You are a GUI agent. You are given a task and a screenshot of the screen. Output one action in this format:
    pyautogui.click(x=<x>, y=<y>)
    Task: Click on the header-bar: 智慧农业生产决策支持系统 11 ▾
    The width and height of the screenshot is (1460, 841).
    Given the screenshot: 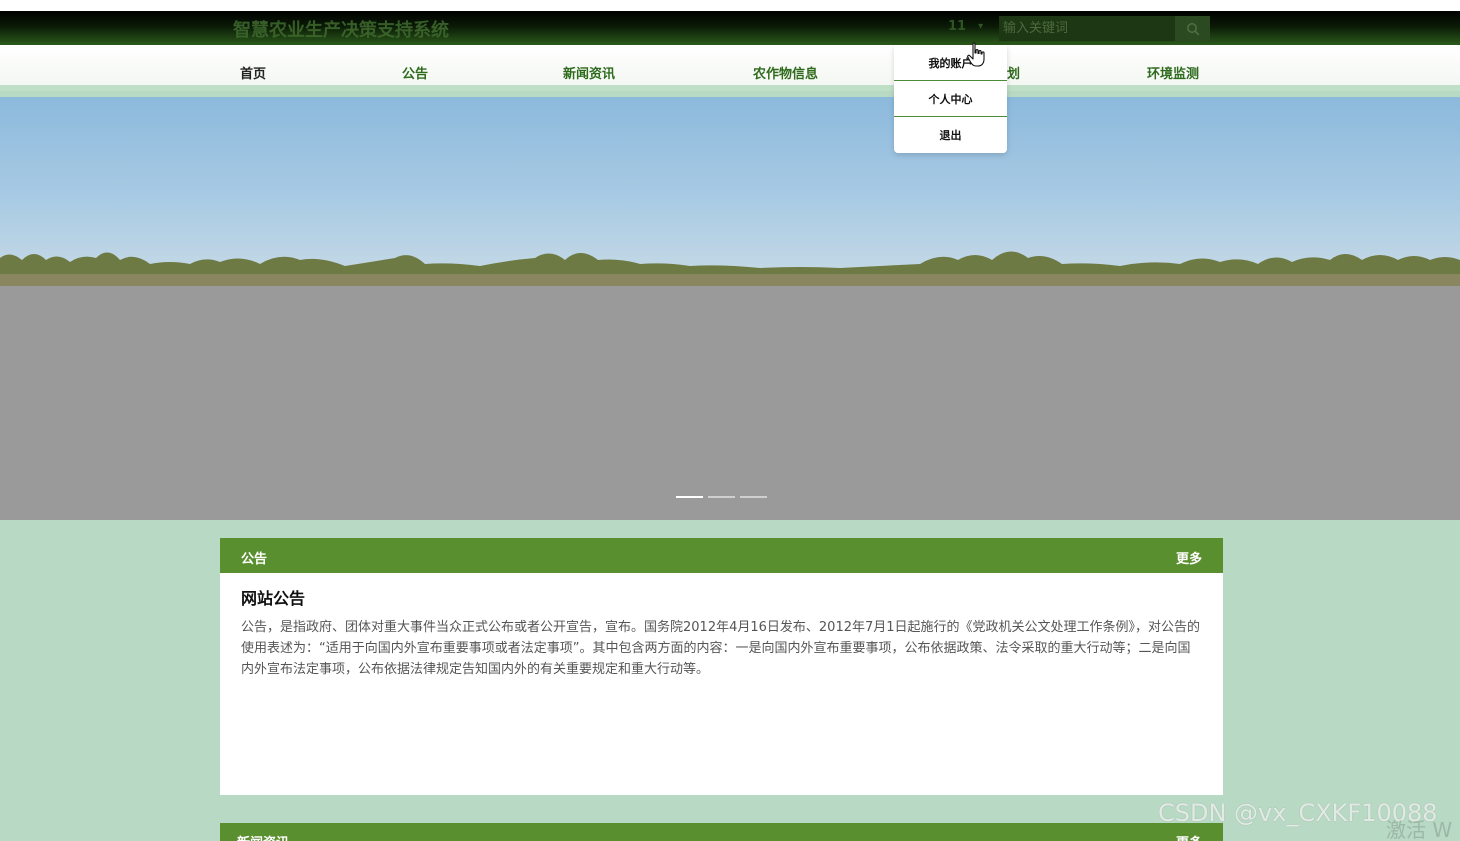 What is the action you would take?
    pyautogui.click(x=730, y=28)
    